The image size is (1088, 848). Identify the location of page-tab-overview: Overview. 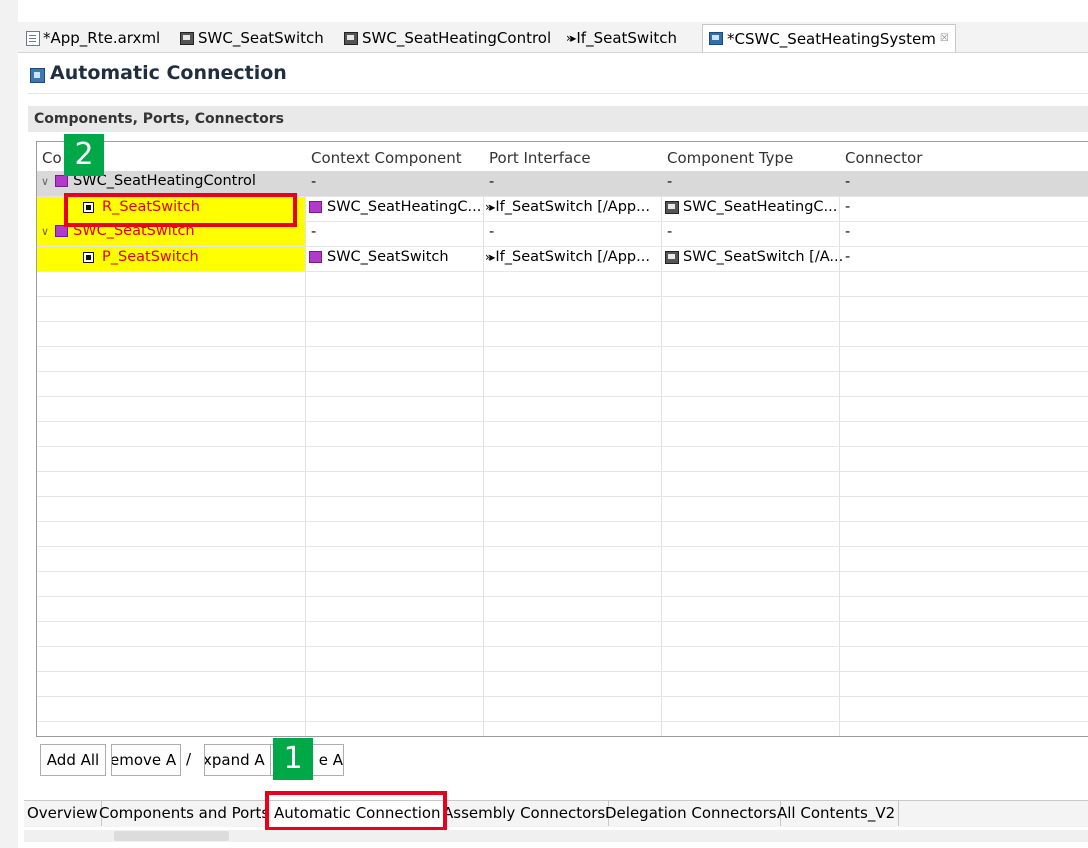
(63, 813).